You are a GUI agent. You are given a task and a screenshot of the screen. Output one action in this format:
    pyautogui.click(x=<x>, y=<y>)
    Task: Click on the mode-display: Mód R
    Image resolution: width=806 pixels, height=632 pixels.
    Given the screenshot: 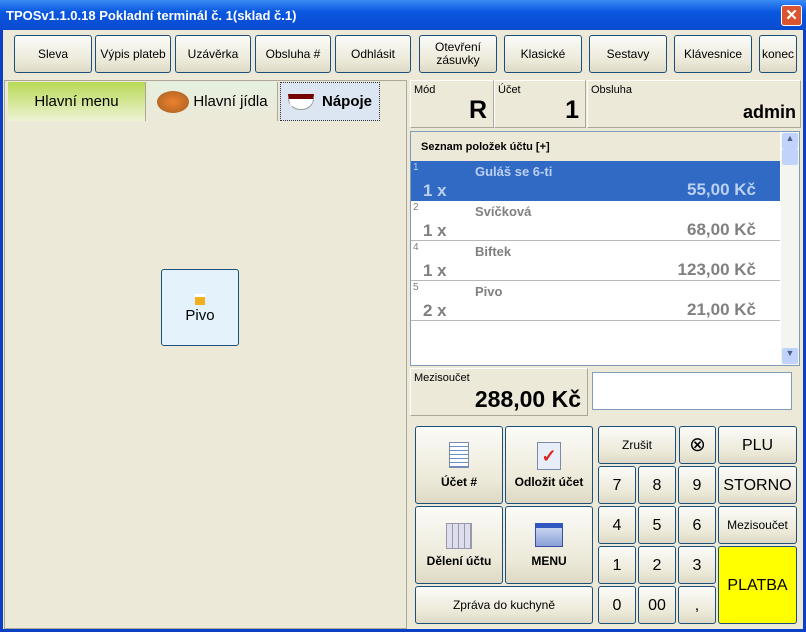 What is the action you would take?
    pyautogui.click(x=452, y=104)
    